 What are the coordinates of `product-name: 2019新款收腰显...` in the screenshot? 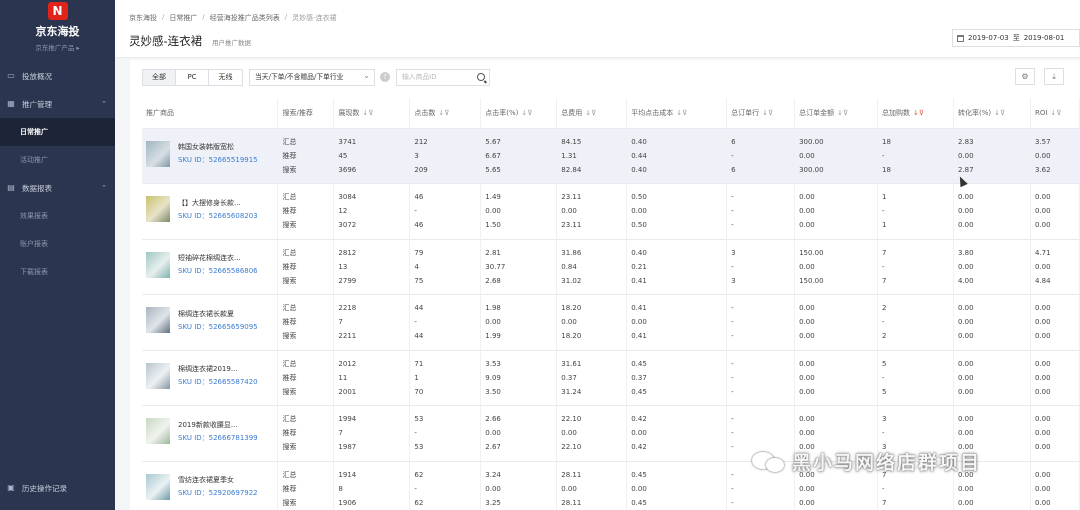 It's located at (218, 425).